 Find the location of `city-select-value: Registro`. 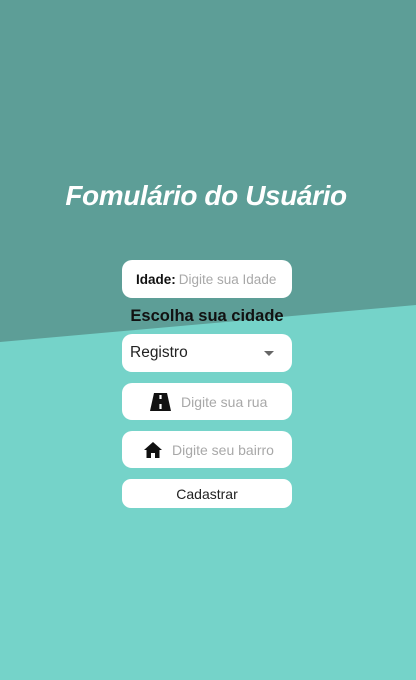

city-select-value: Registro is located at coordinates (159, 352).